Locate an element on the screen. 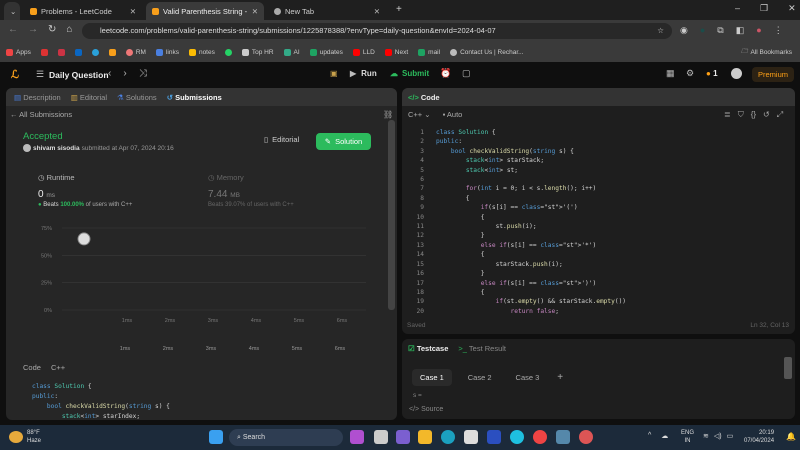  tab-test-result: >_ Test Result is located at coordinates (482, 348).